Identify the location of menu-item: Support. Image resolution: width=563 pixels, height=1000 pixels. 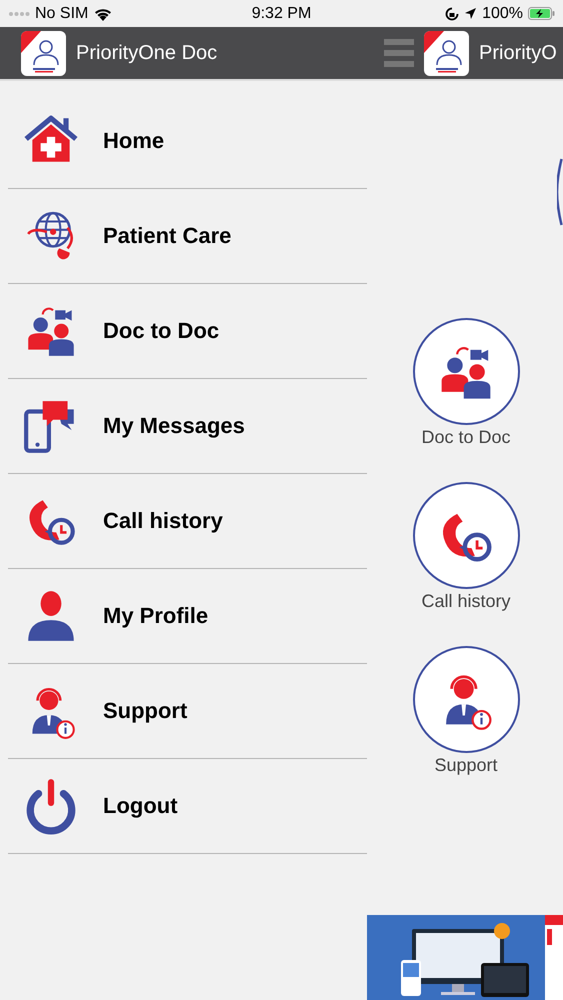
(187, 711).